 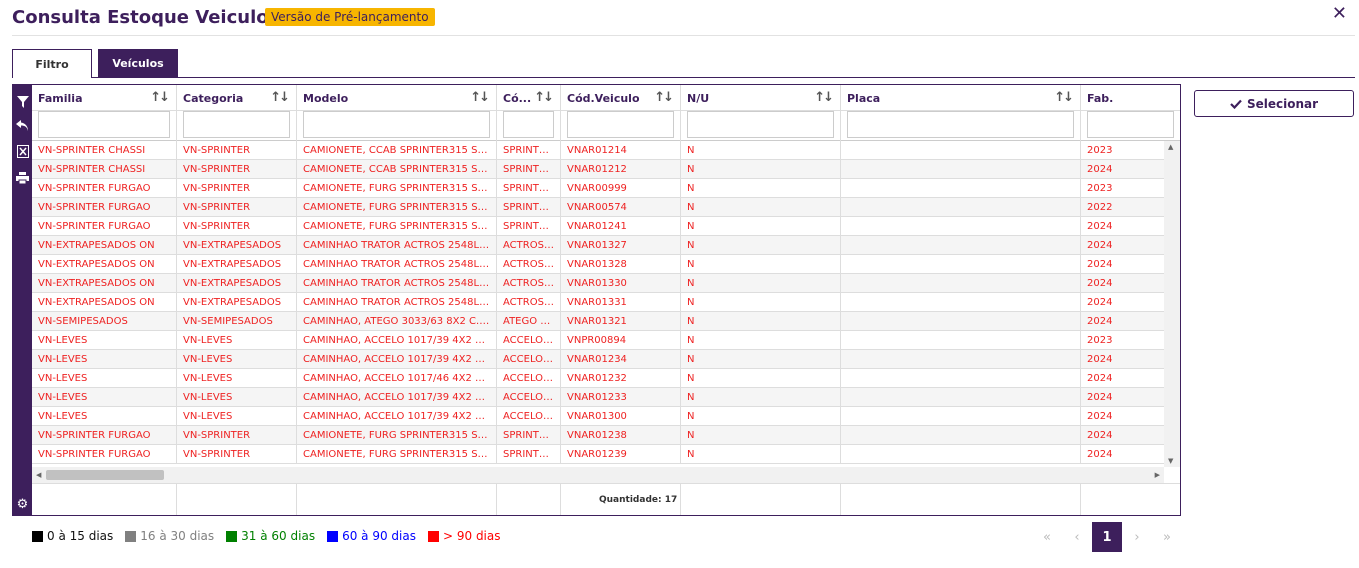 What do you see at coordinates (22, 151) in the screenshot?
I see `excel-icon` at bounding box center [22, 151].